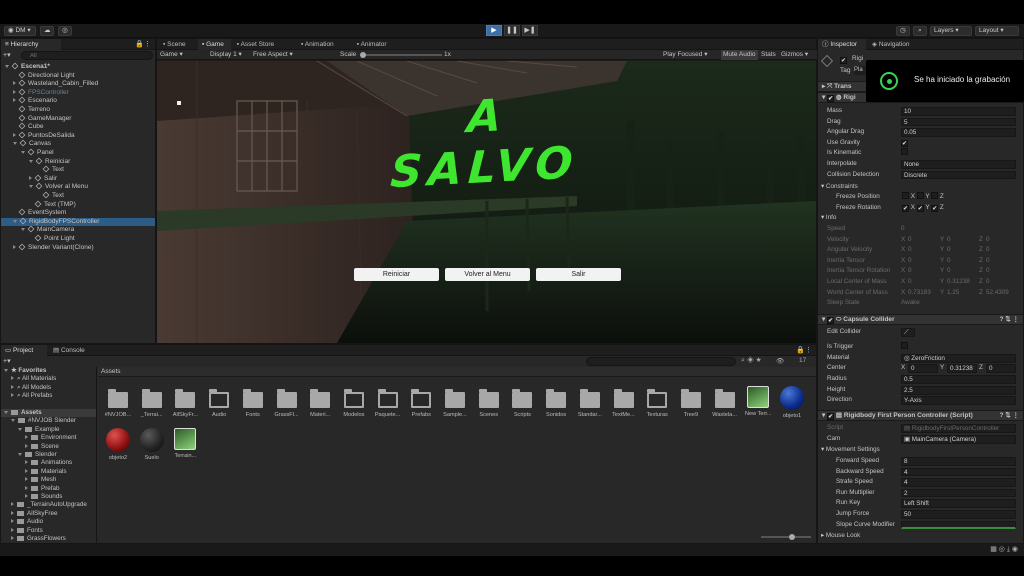 Image resolution: width=1024 pixels, height=576 pixels. Describe the element at coordinates (487, 274) in the screenshot. I see `back-to-menu-button: Volver al Menu` at that location.